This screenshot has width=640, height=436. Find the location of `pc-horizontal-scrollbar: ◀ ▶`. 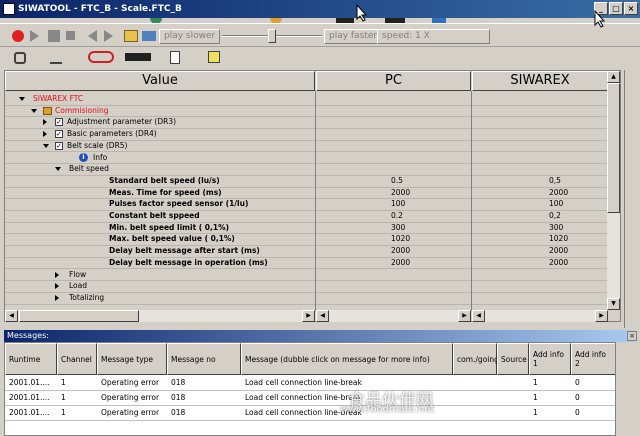

pc-horizontal-scrollbar: ◀ ▶ is located at coordinates (393, 316).